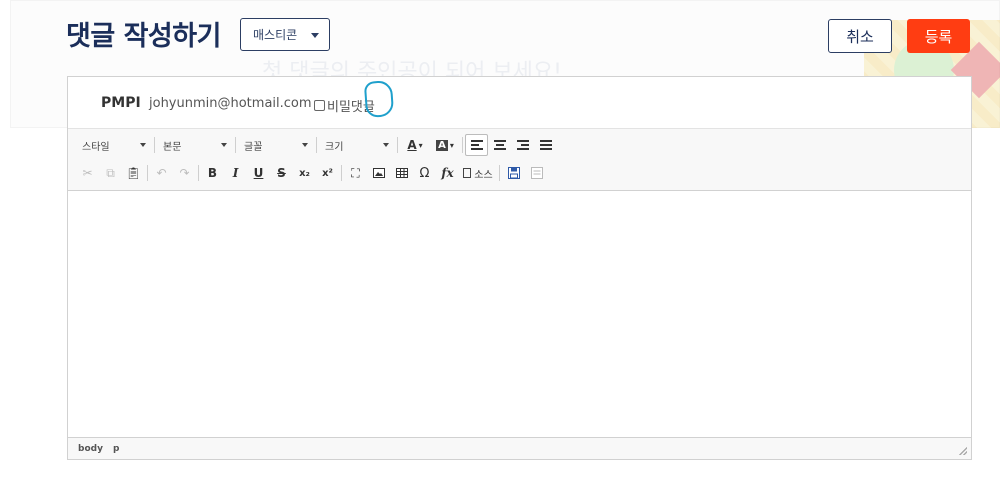  I want to click on image-button, so click(378, 173).